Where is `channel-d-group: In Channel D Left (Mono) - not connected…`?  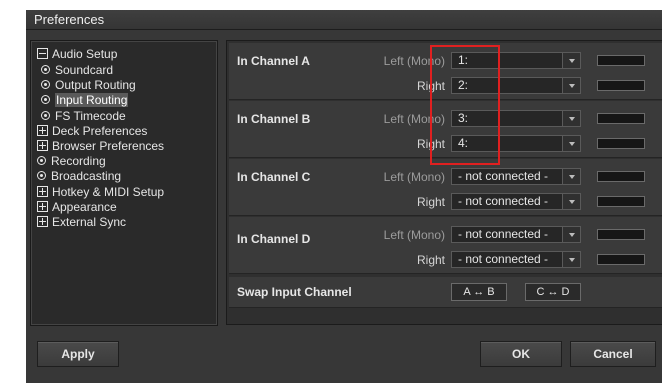
channel-d-group: In Channel D Left (Mono) - not connected… is located at coordinates (445, 245).